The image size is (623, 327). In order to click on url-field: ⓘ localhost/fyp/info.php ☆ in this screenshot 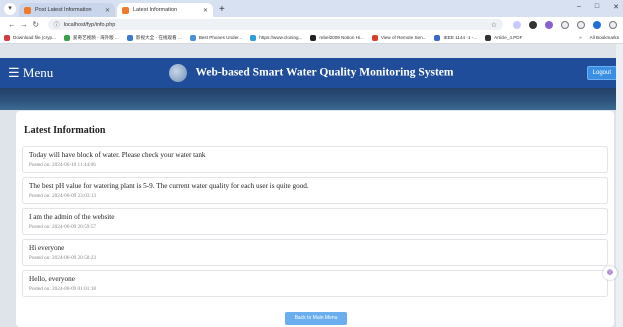, I will do `click(275, 24)`.